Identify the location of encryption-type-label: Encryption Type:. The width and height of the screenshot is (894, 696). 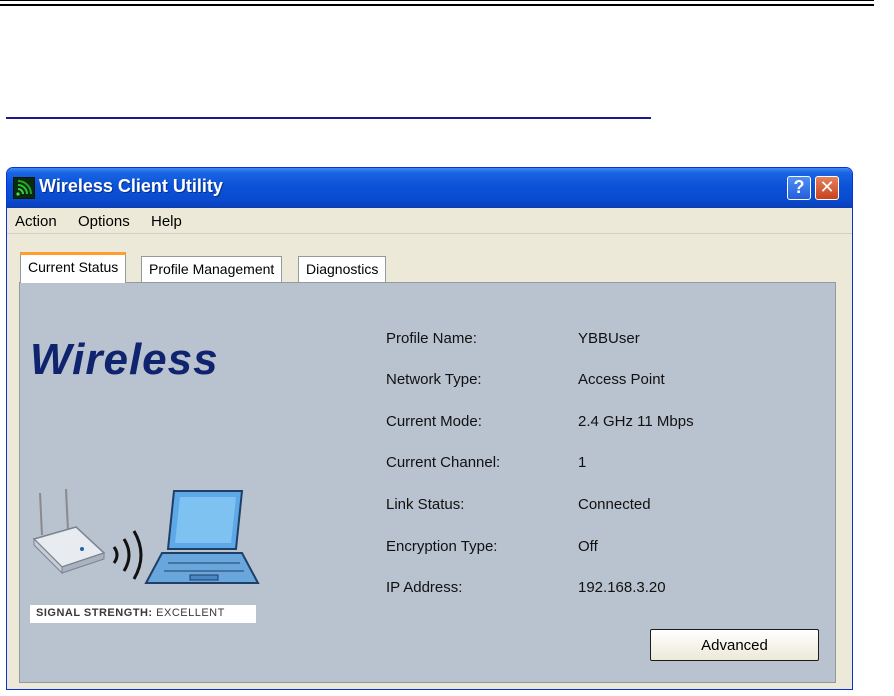
(442, 546).